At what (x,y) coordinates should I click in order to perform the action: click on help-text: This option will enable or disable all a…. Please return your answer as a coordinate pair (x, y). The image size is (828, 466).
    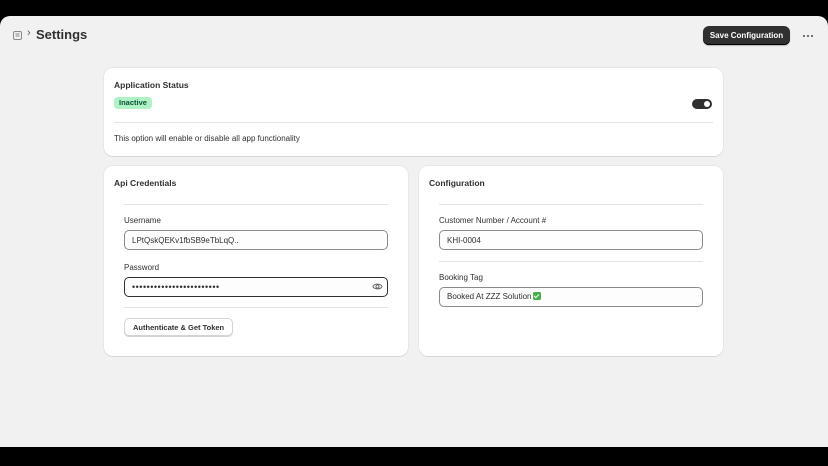
    Looking at the image, I should click on (207, 138).